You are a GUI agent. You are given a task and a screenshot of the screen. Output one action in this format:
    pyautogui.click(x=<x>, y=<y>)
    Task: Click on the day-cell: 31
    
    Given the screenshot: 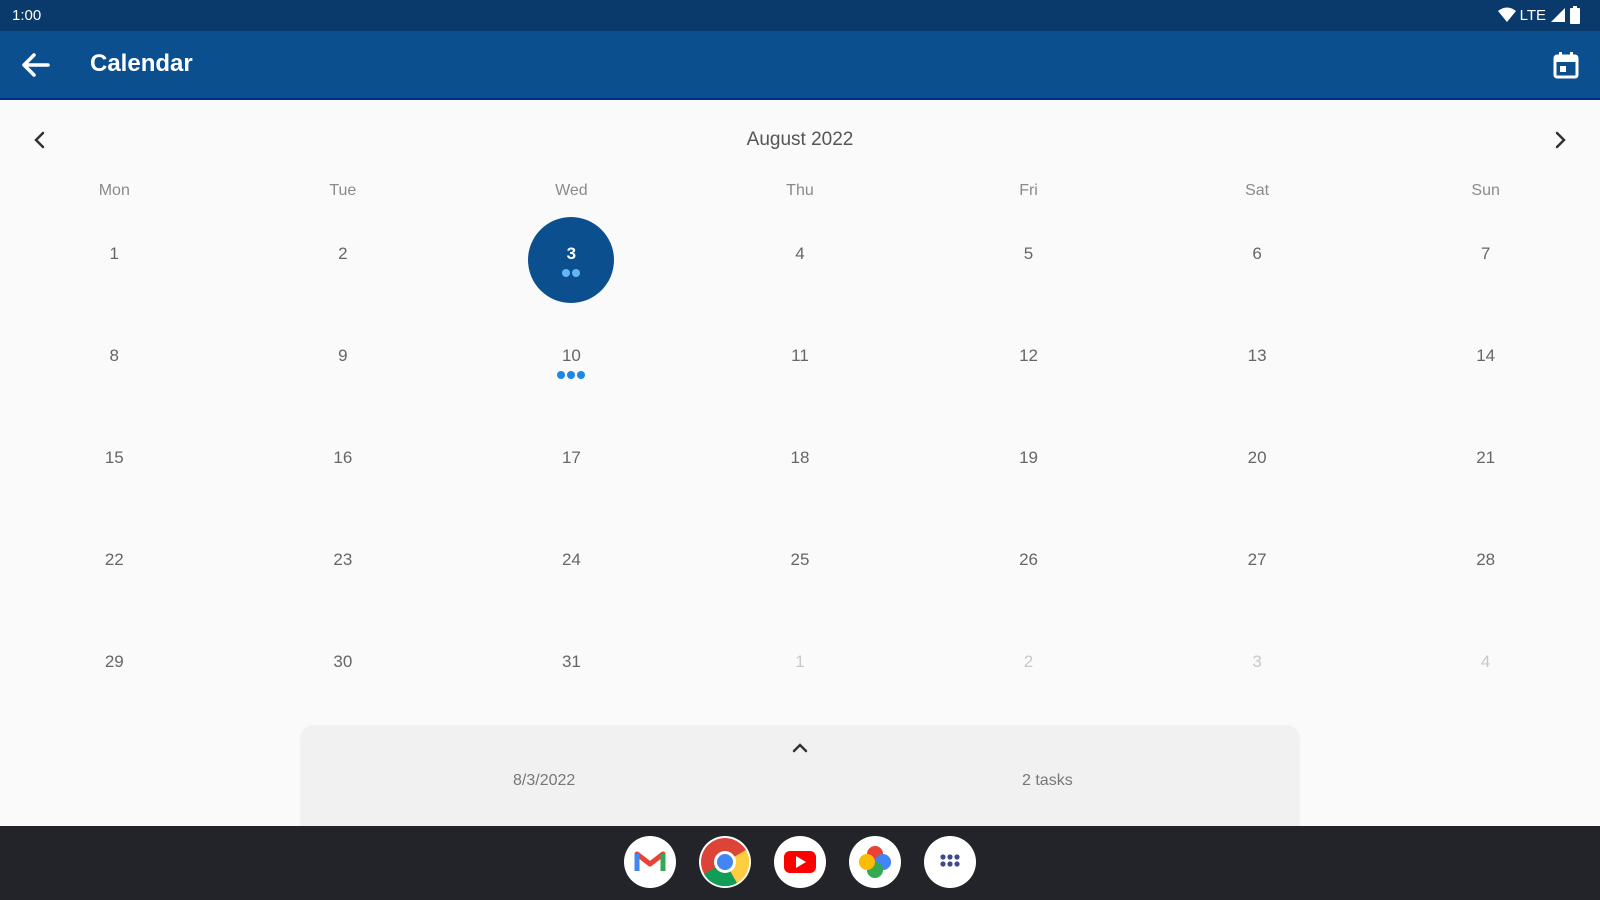 What is the action you would take?
    pyautogui.click(x=571, y=666)
    